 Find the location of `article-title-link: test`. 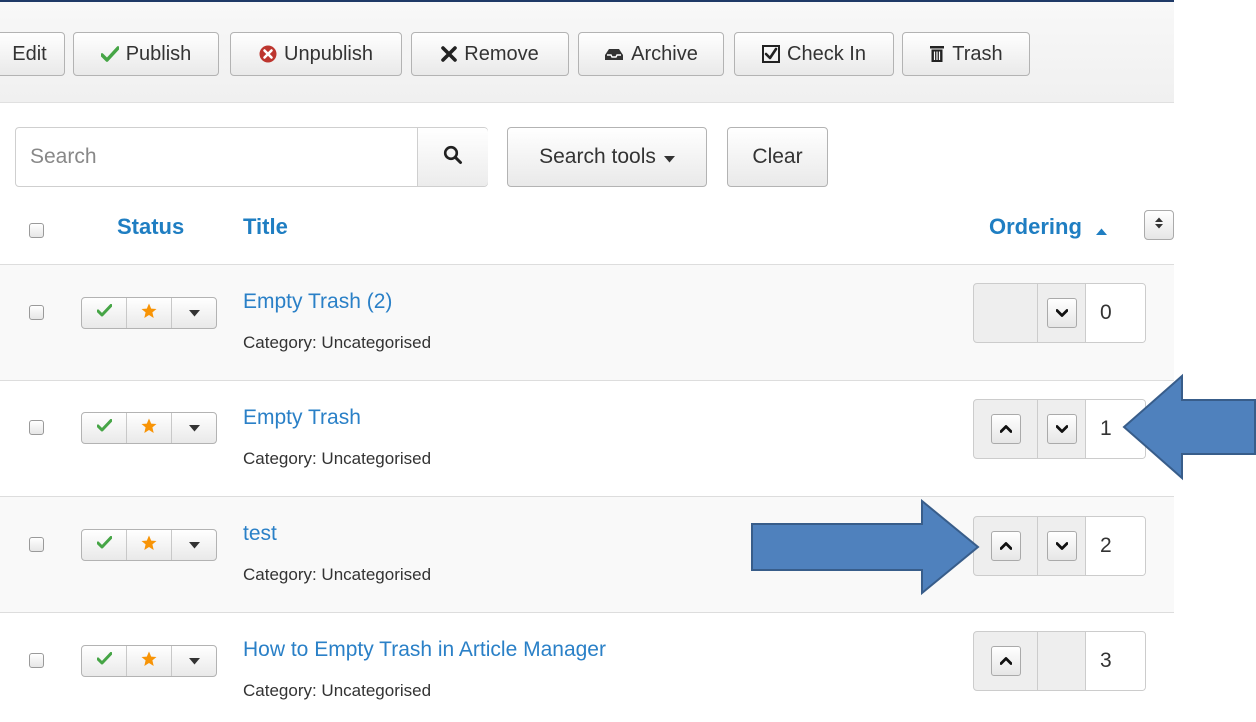

article-title-link: test is located at coordinates (260, 534).